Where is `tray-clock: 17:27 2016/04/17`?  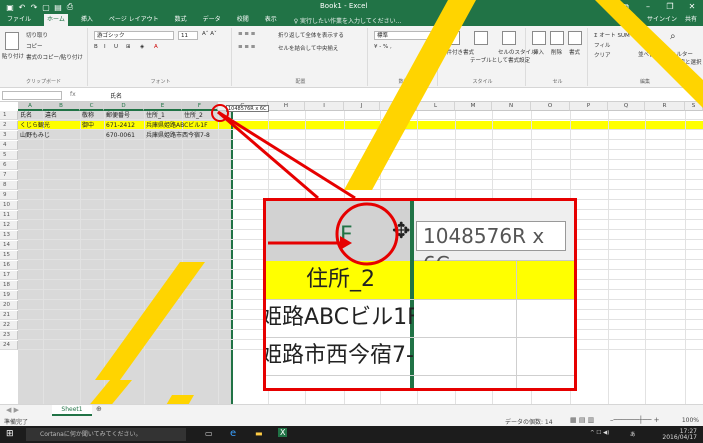 tray-clock: 17:27 2016/04/17 is located at coordinates (679, 435).